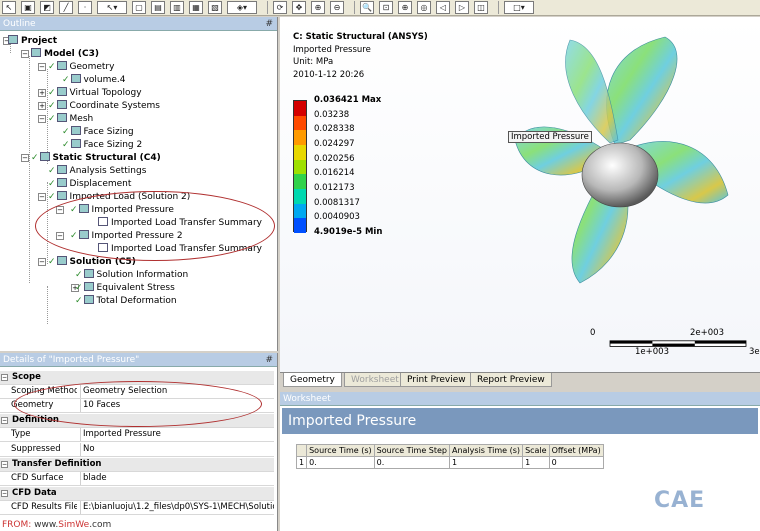  I want to click on details-value: No, so click(177, 449).